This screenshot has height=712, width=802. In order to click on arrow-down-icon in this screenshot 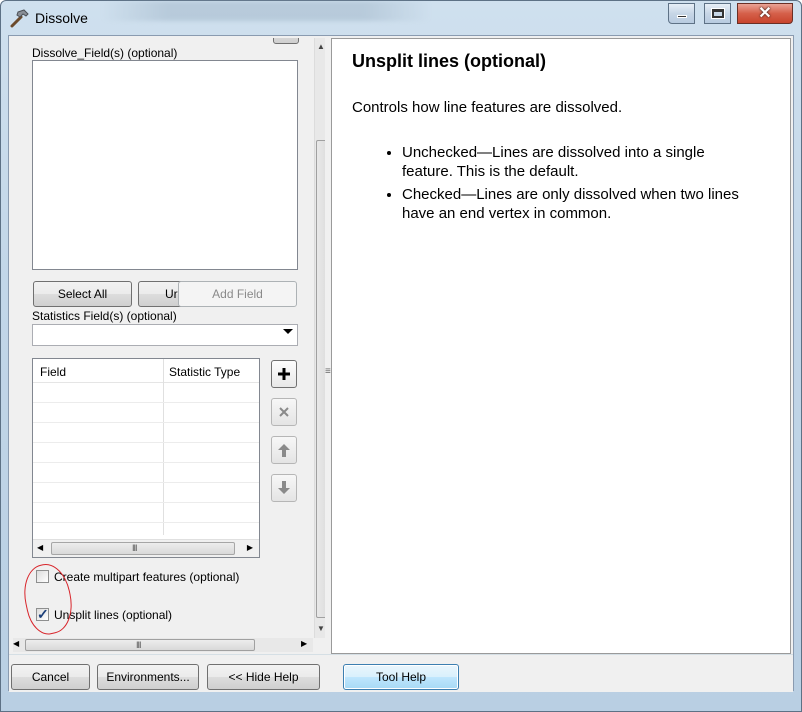, I will do `click(284, 487)`.